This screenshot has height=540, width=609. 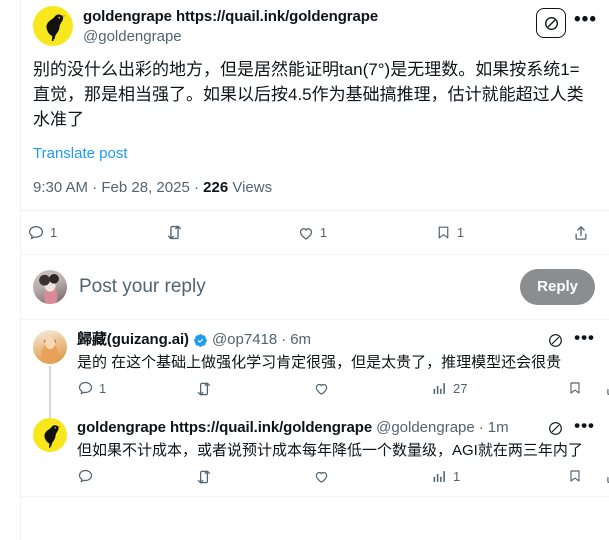 I want to click on reply-handle: @goldengrape, so click(x=425, y=428).